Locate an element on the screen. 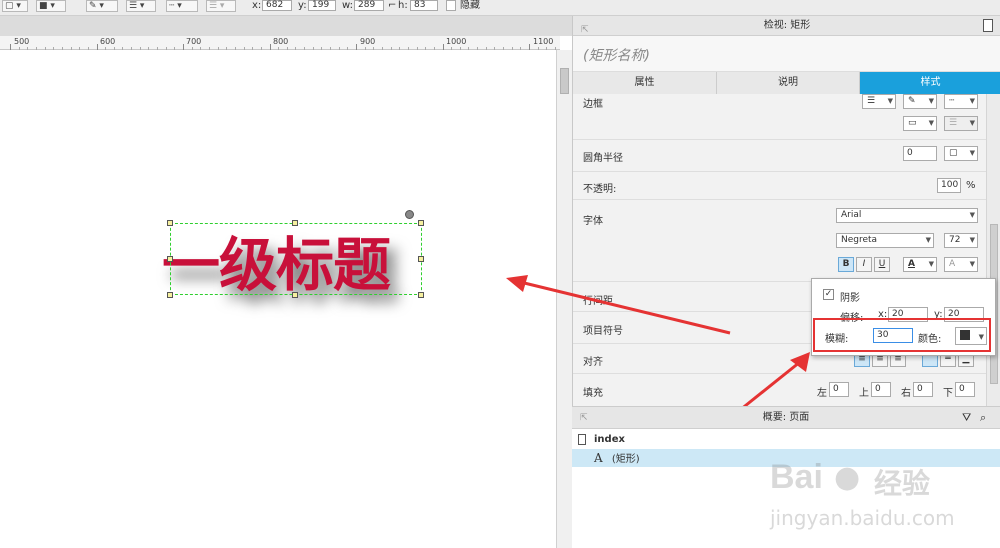 Image resolution: width=1000 pixels, height=548 pixels. line-weight-button: ☰ ▾ is located at coordinates (141, 6).